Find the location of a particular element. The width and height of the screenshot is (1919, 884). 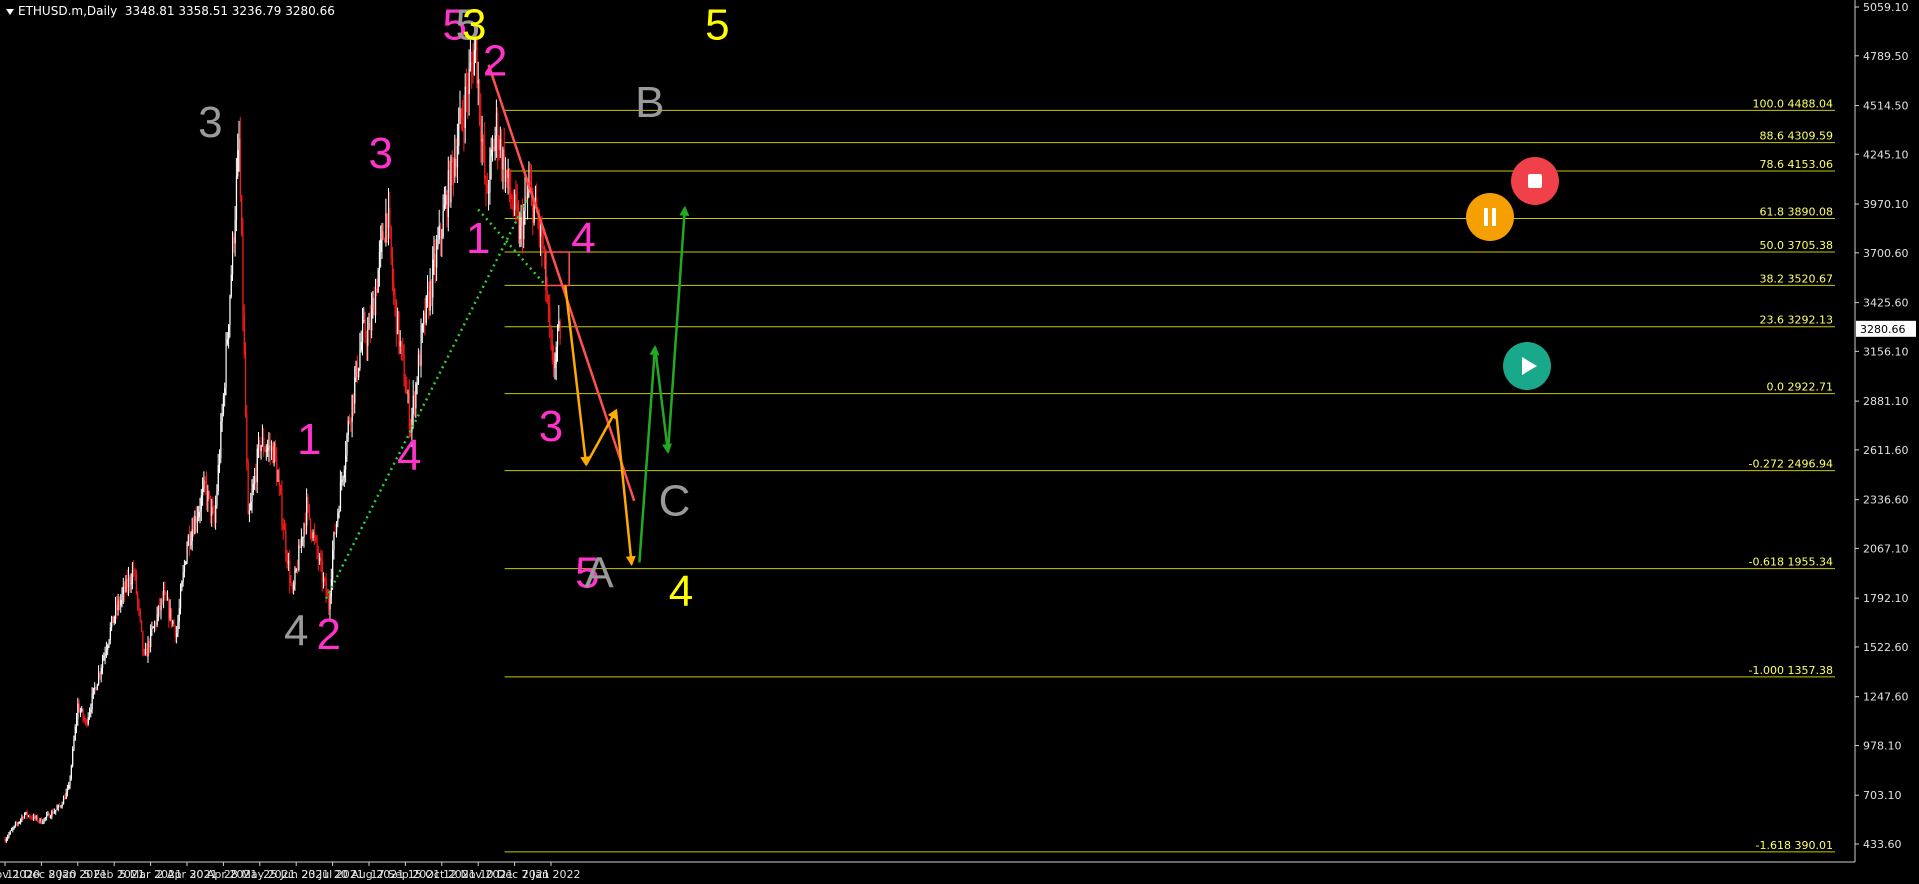

y-tick-label: 5059.10 is located at coordinates (1886, 7).